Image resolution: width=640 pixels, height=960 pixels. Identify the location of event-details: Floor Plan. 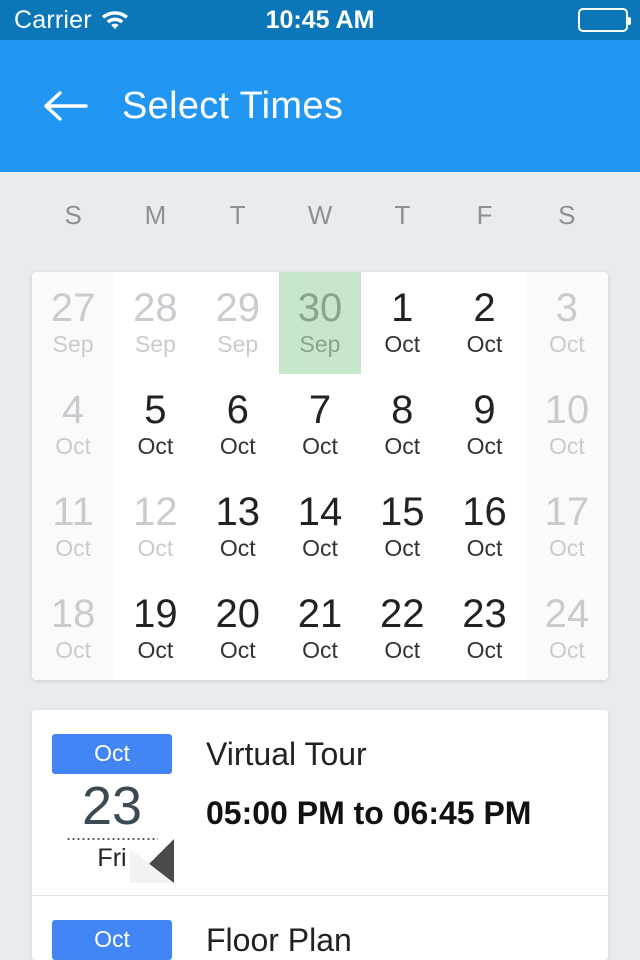
(279, 939).